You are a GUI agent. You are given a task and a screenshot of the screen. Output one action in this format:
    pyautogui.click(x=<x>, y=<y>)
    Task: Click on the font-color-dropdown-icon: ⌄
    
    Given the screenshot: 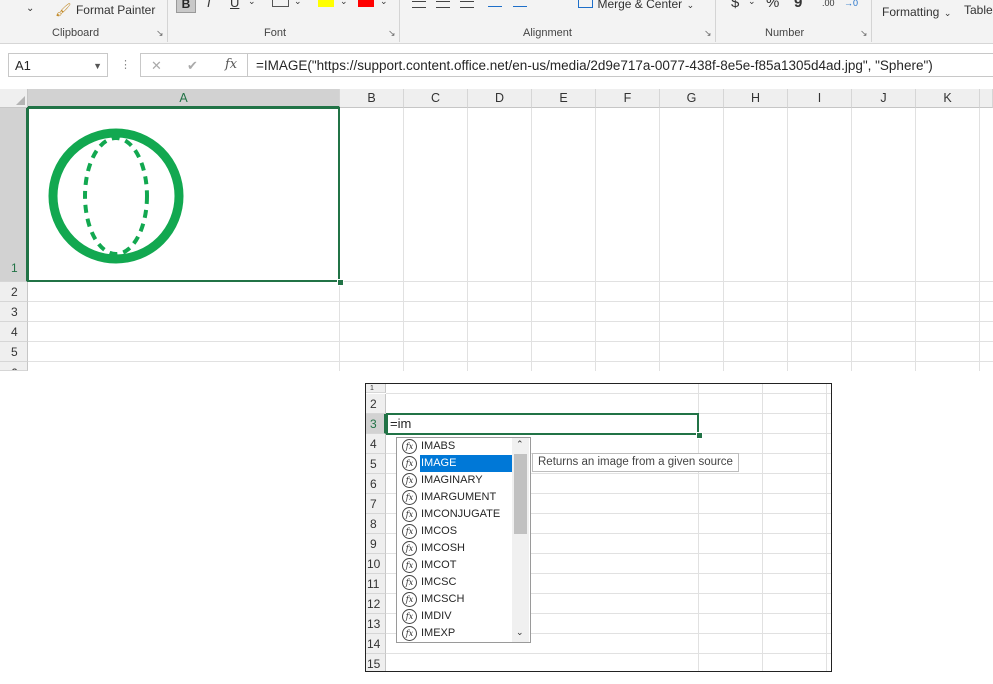 What is the action you would take?
    pyautogui.click(x=384, y=3)
    